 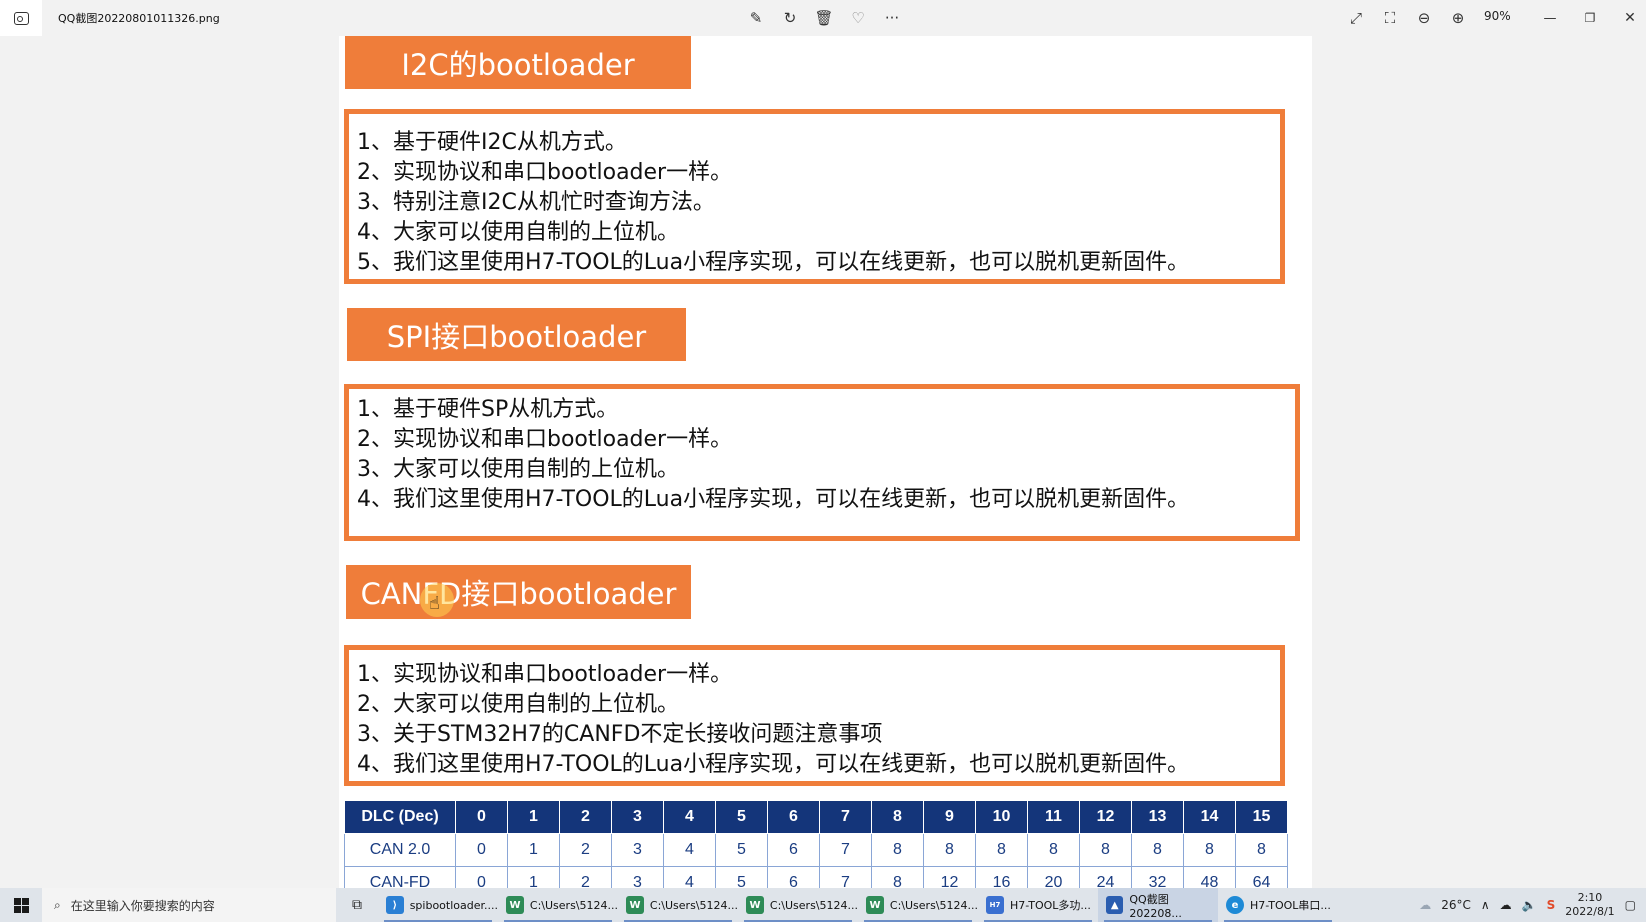 What do you see at coordinates (488, 409) in the screenshot?
I see `list-item: 1、基于硬件SP从机方式。` at bounding box center [488, 409].